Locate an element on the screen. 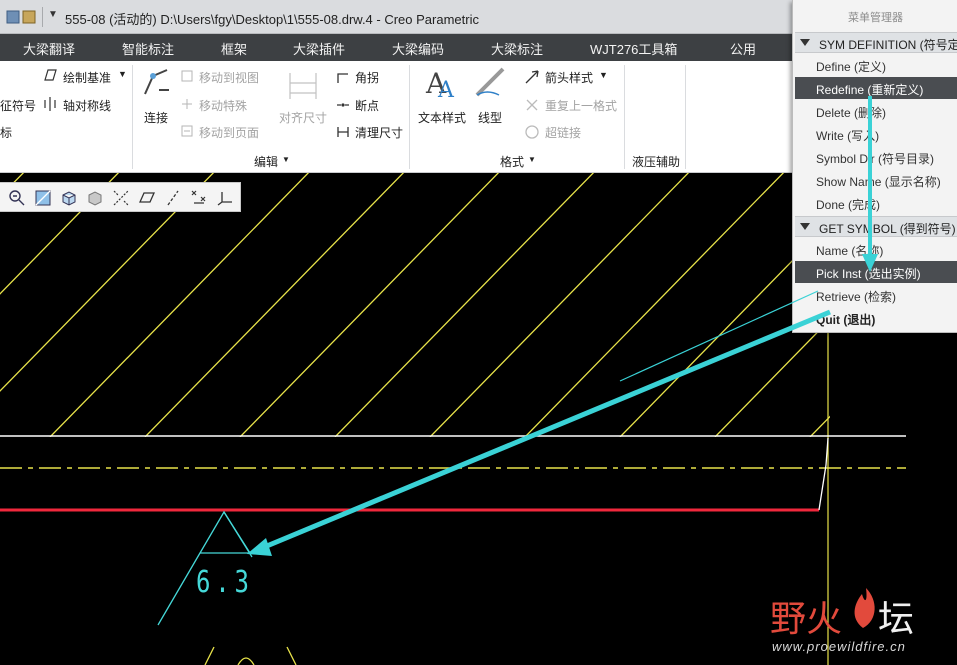  align-dim-icon is located at coordinates (303, 86).